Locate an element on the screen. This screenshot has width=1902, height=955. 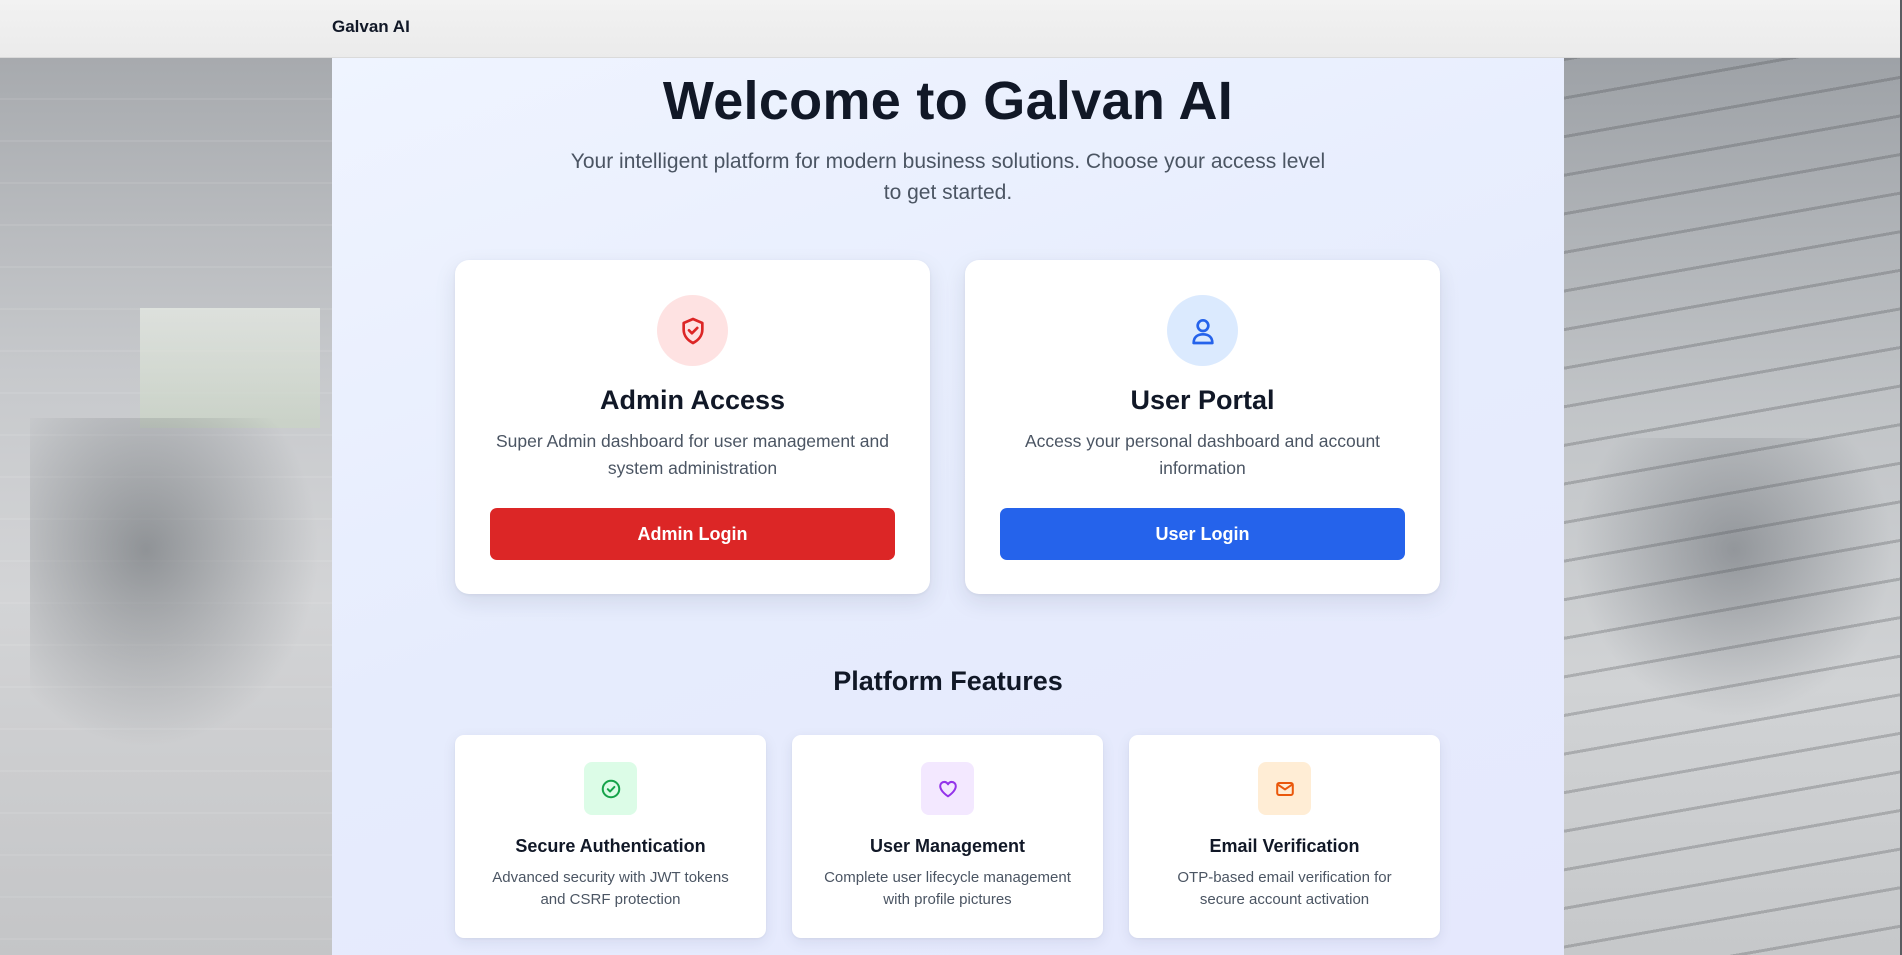
admin-card-title: Admin Access is located at coordinates (692, 400).